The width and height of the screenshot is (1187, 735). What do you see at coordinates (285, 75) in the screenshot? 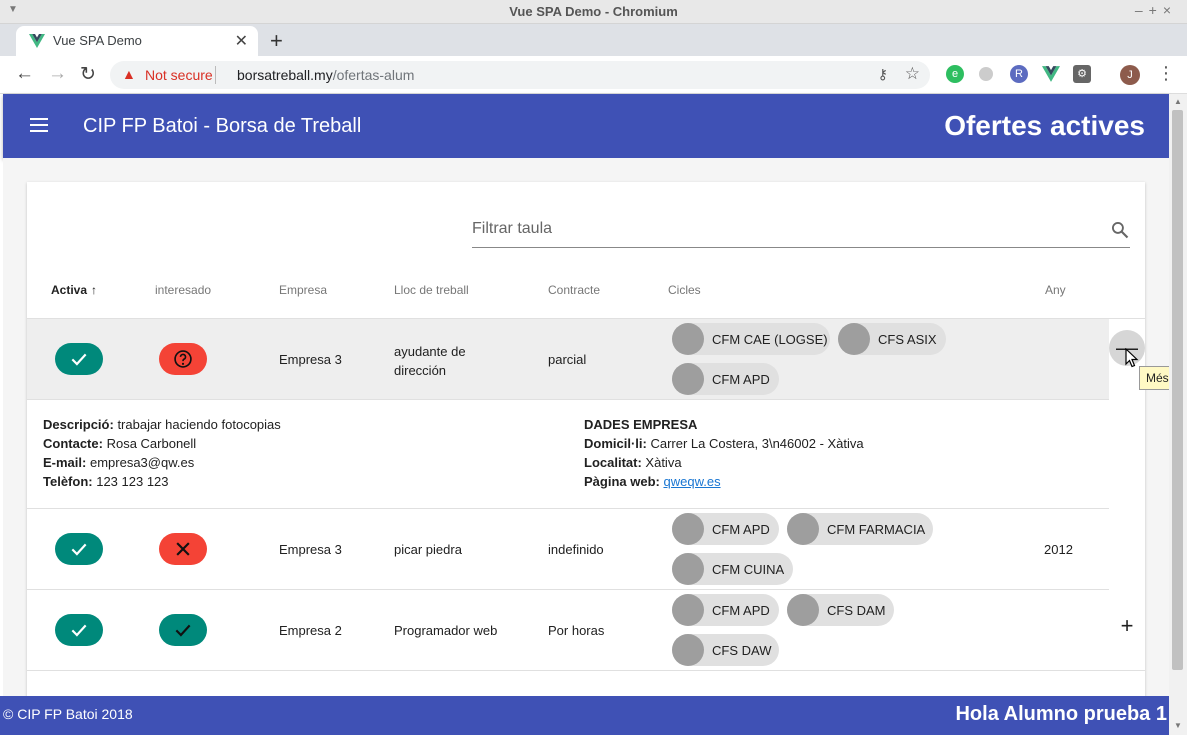
I see `url-host: borsatreball.my` at bounding box center [285, 75].